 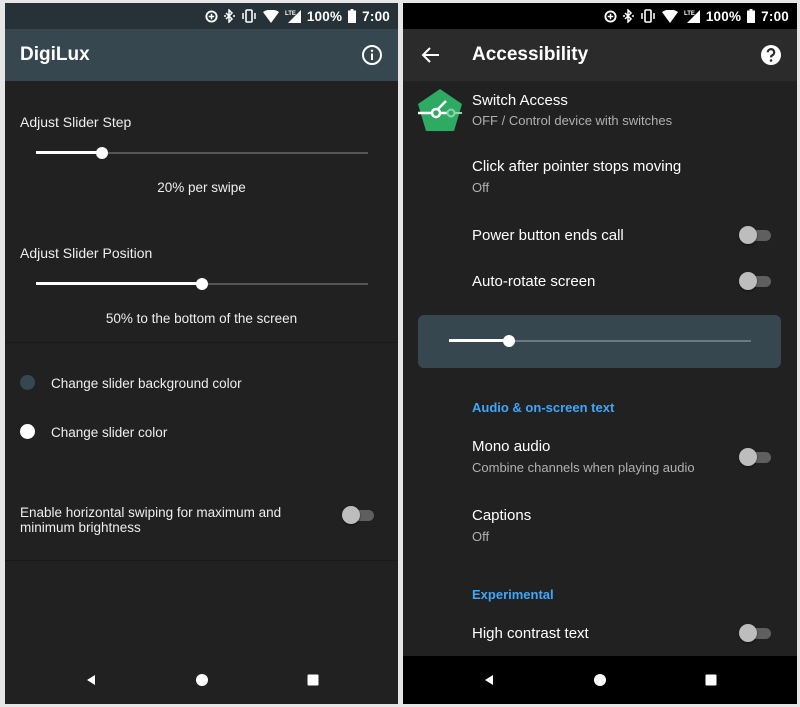 What do you see at coordinates (530, 633) in the screenshot?
I see `item-title: High contrast text` at bounding box center [530, 633].